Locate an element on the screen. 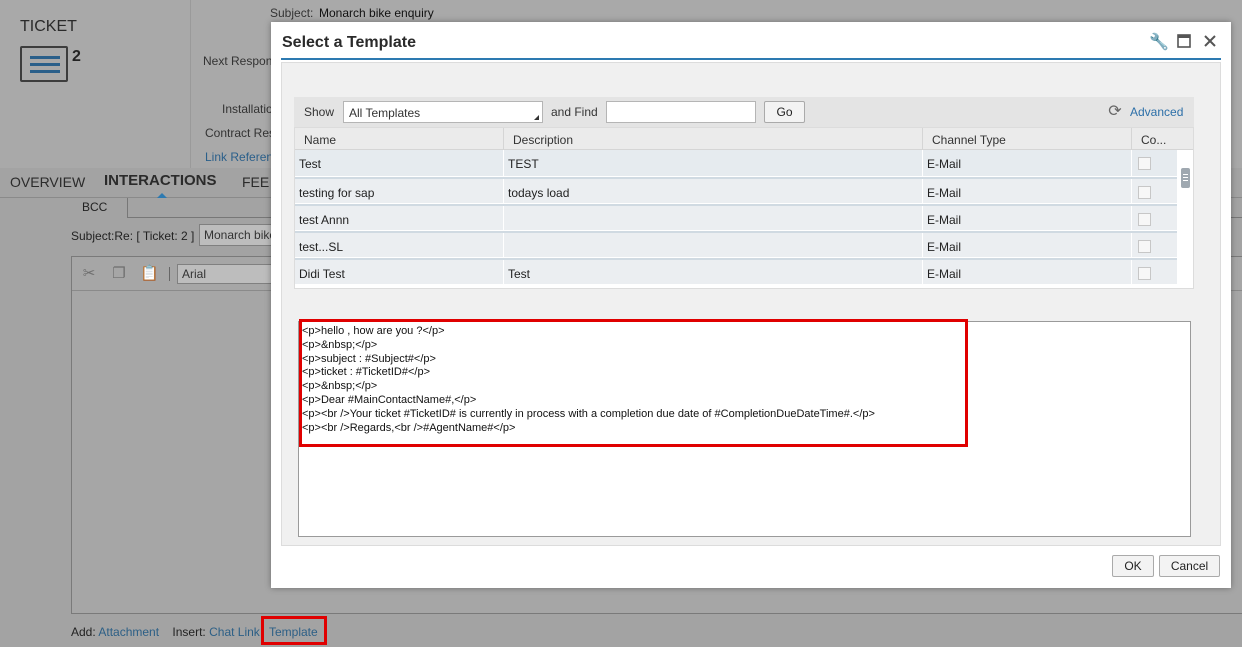 Image resolution: width=1242 pixels, height=647 pixels. tab-interactions: INTERACTIONS is located at coordinates (160, 180).